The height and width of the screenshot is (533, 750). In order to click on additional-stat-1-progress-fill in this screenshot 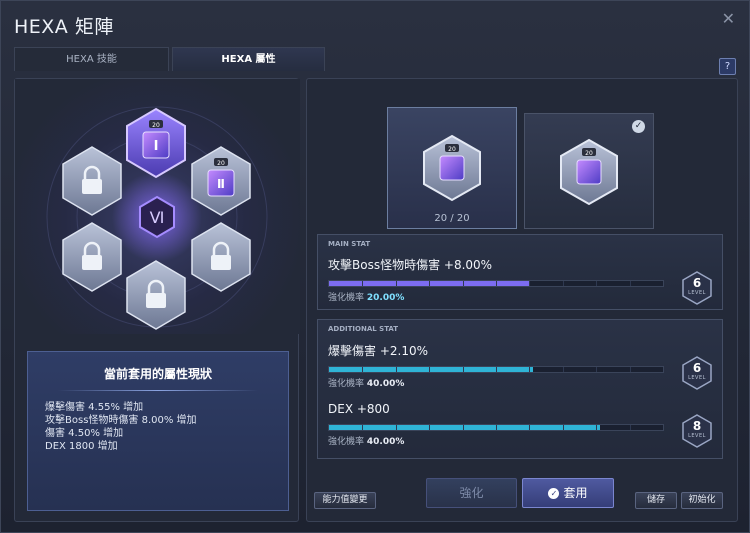, I will do `click(431, 369)`.